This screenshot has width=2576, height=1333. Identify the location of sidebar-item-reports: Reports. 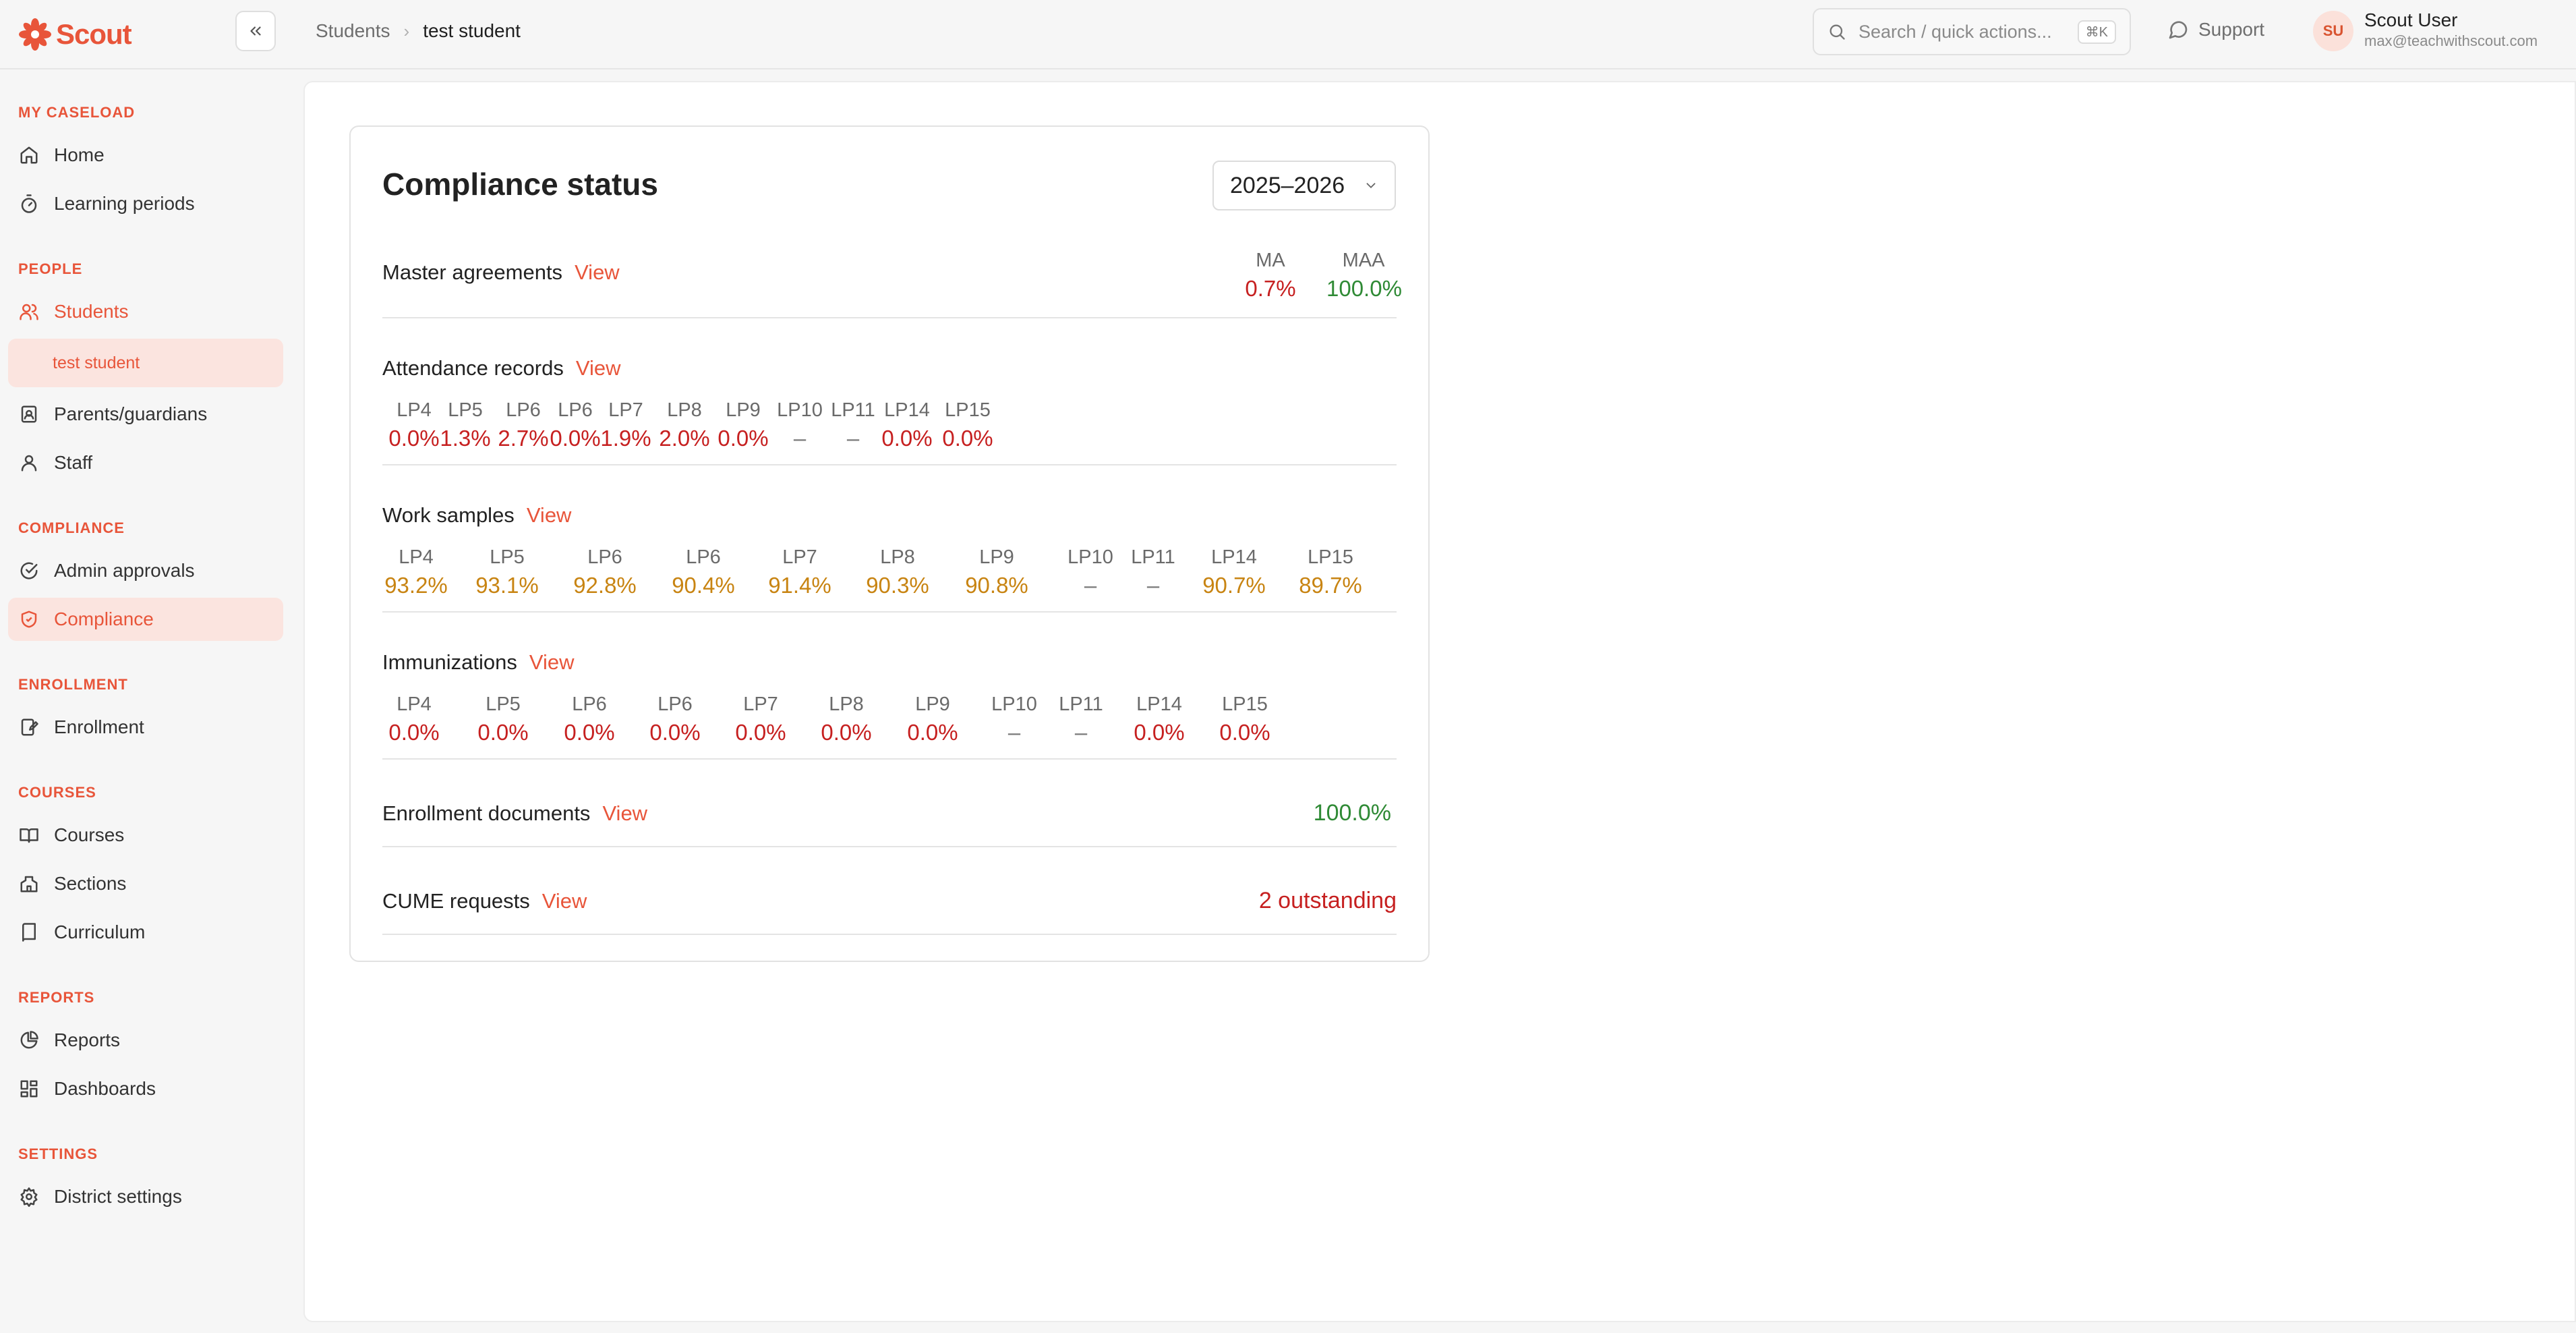
(146, 1040).